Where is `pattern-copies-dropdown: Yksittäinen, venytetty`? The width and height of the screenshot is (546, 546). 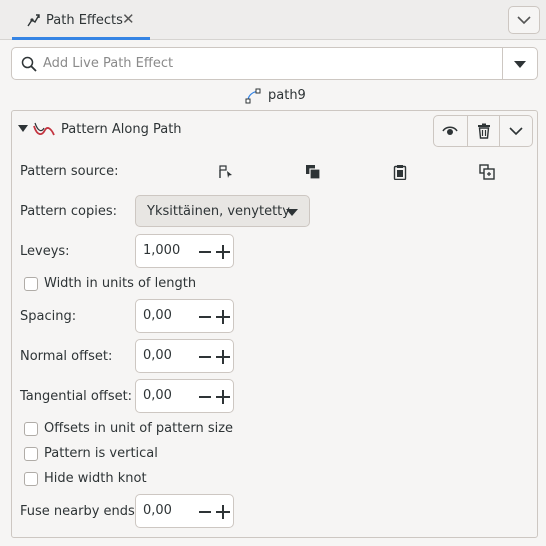
pattern-copies-dropdown: Yksittäinen, venytetty is located at coordinates (222, 211).